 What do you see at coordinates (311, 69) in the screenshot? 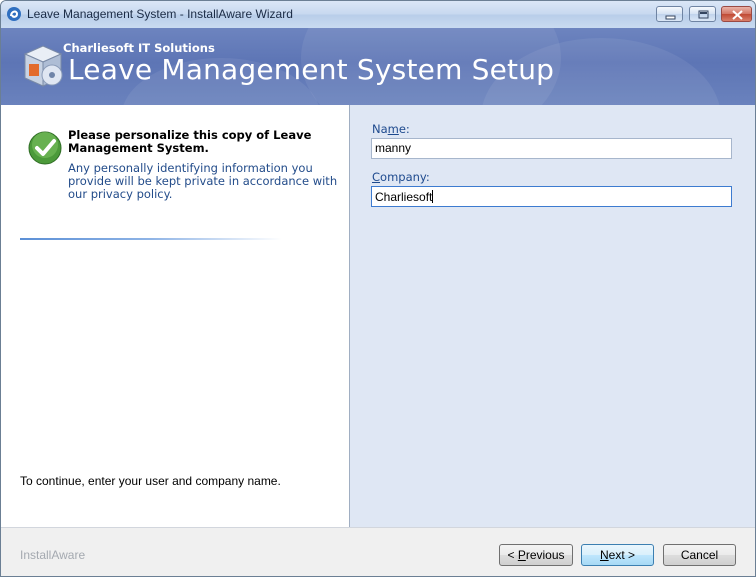
I see `setup-title: Leave Management System Setup` at bounding box center [311, 69].